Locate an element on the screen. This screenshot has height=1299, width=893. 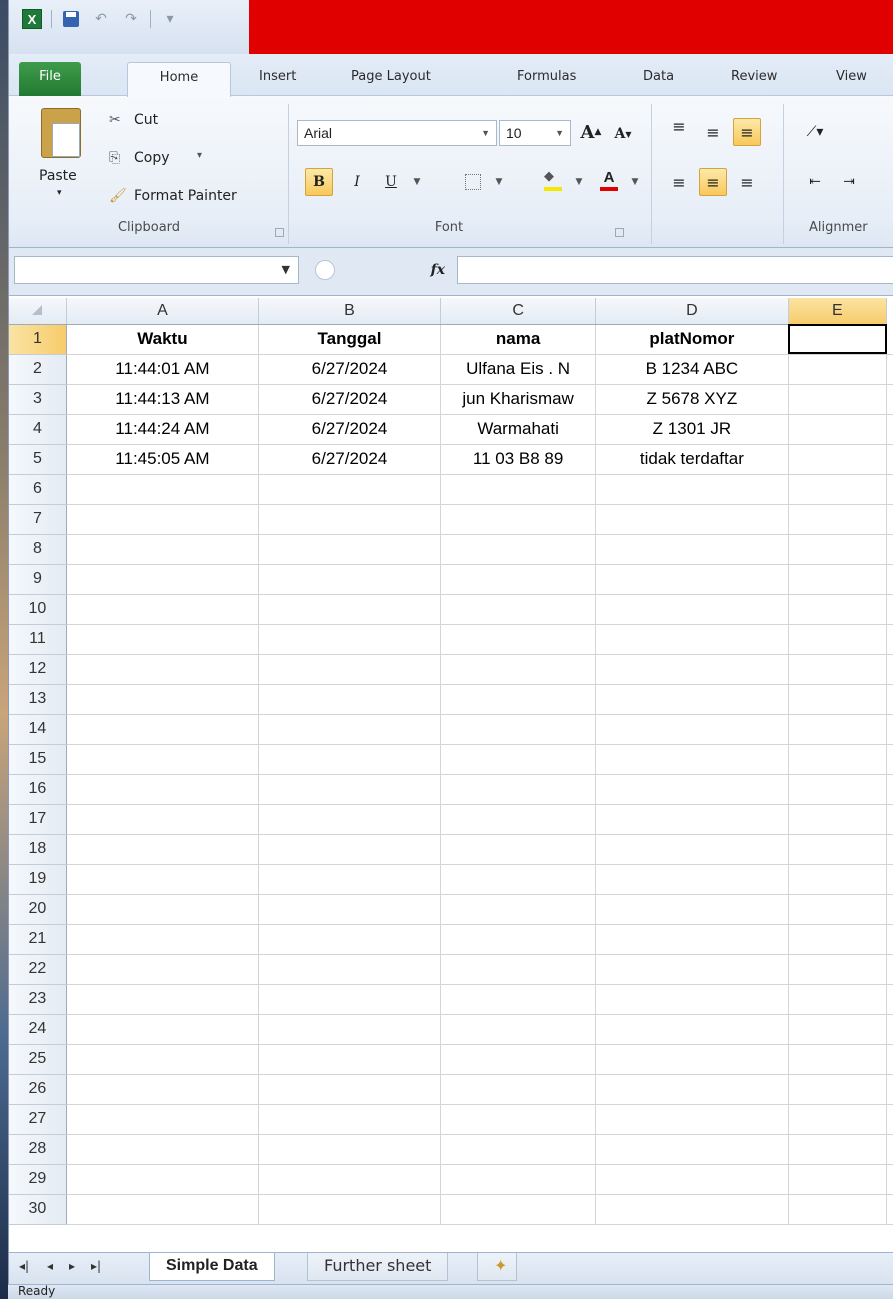
row-header: 13 is located at coordinates (38, 699).